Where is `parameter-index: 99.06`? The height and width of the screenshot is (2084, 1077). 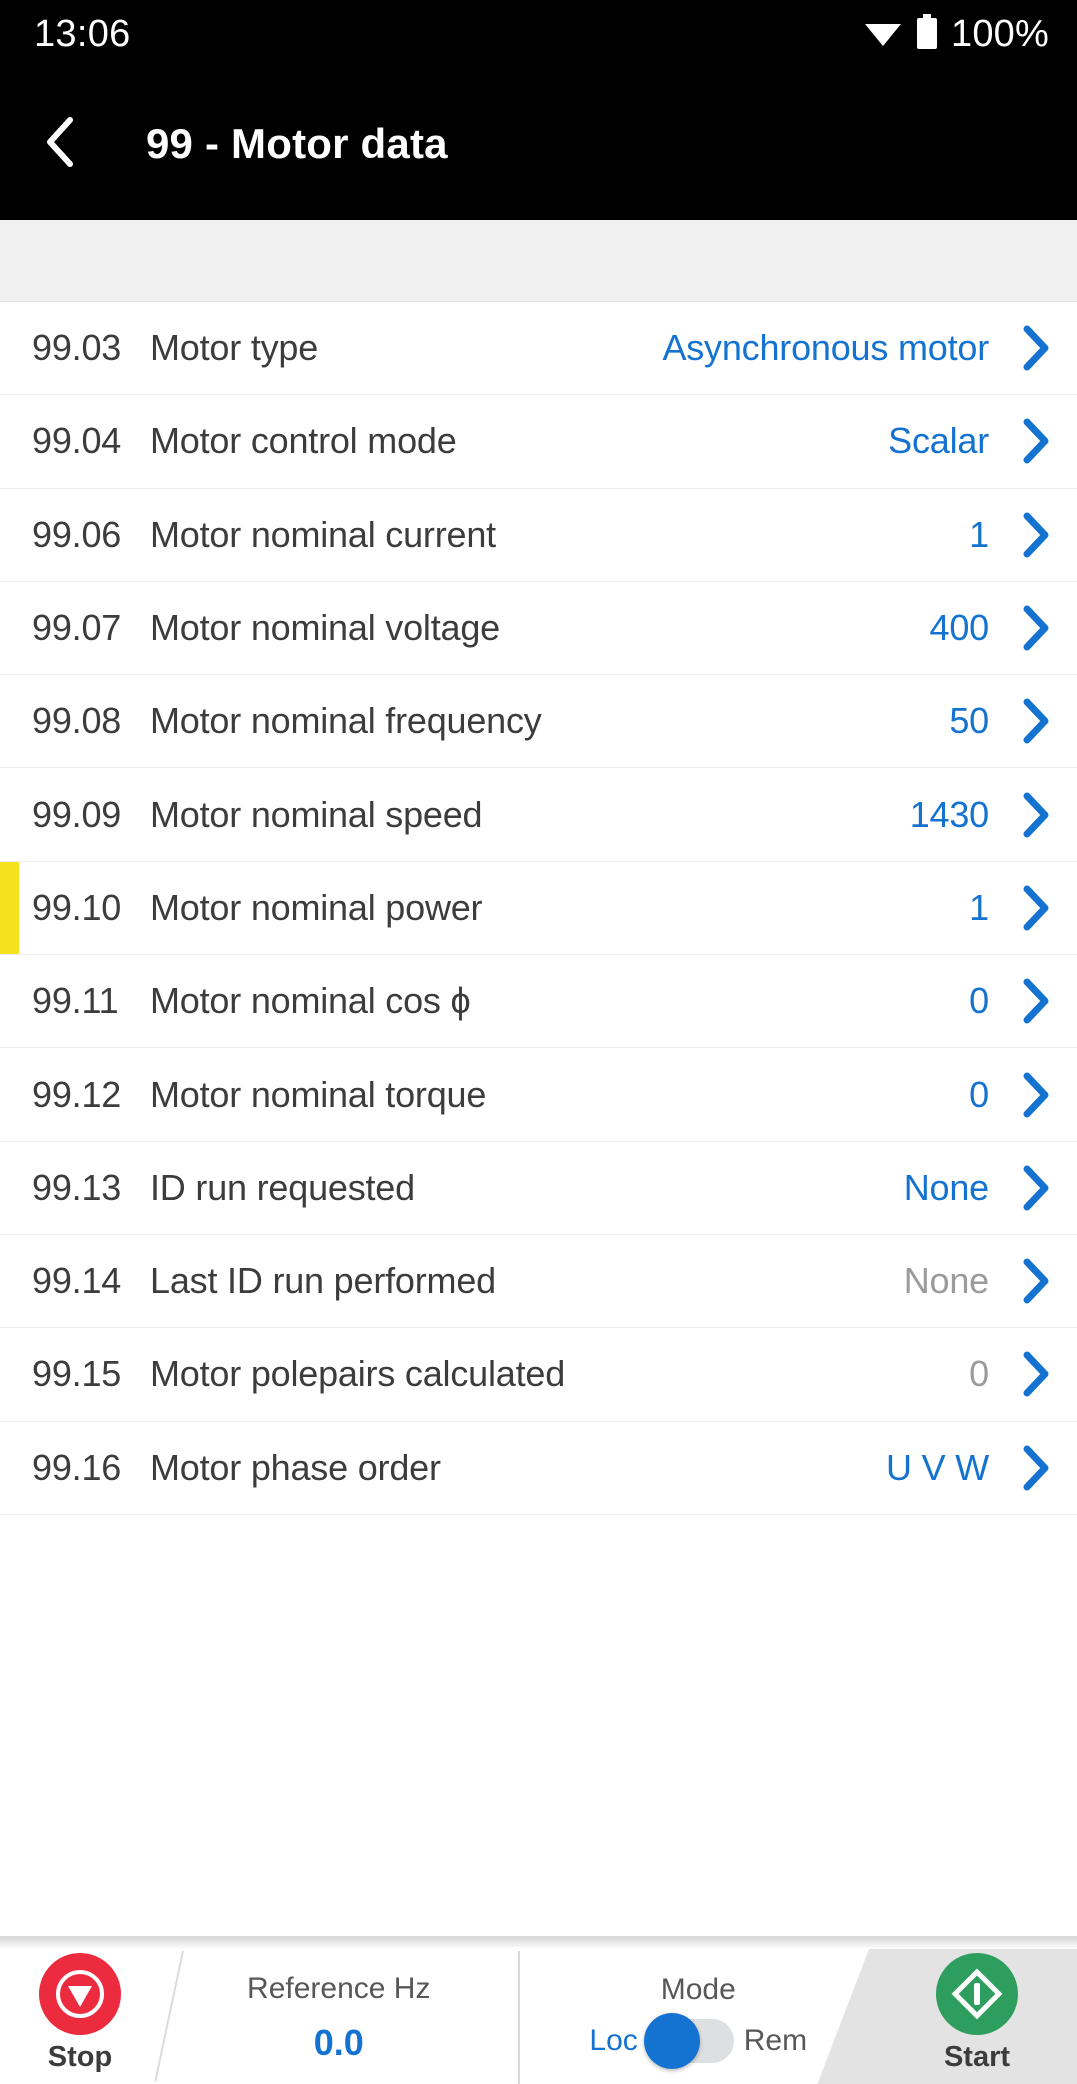 parameter-index: 99.06 is located at coordinates (77, 534).